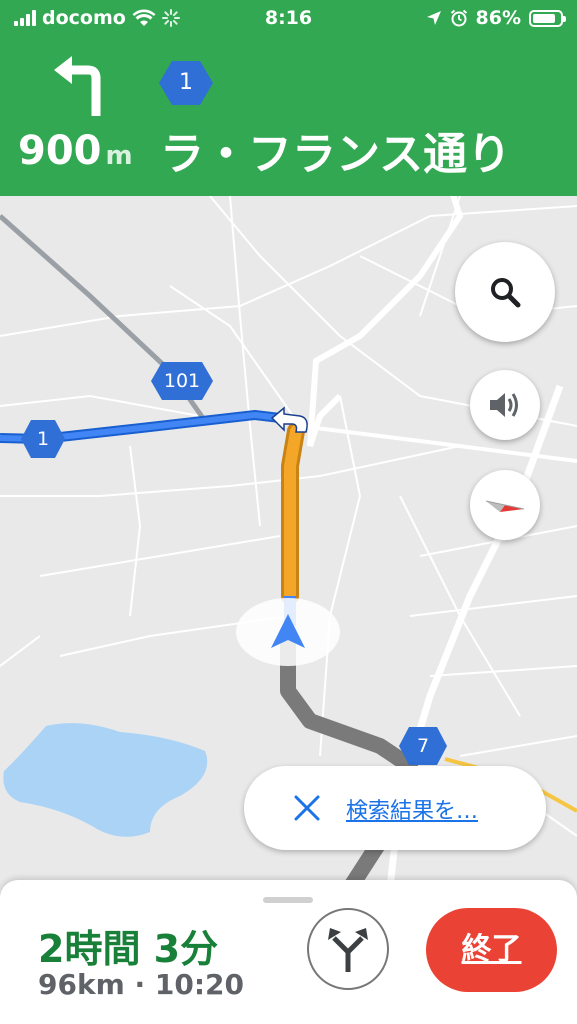 The height and width of the screenshot is (1024, 577). I want to click on alternate-routes-button, so click(348, 949).